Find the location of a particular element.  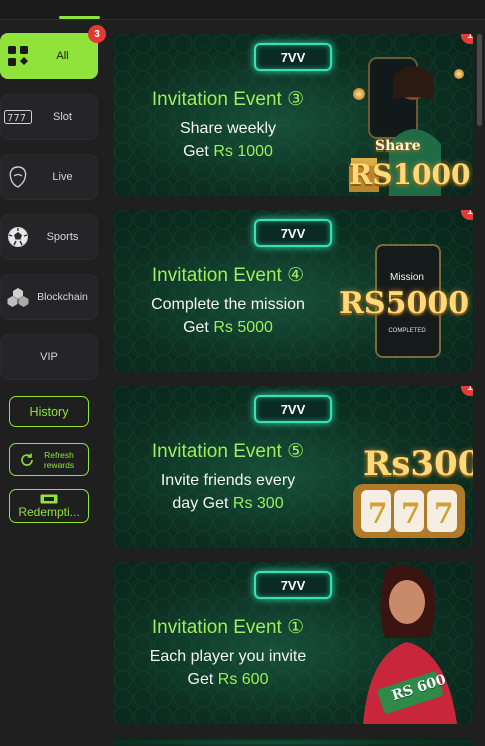

category-label: Live is located at coordinates (62, 177).